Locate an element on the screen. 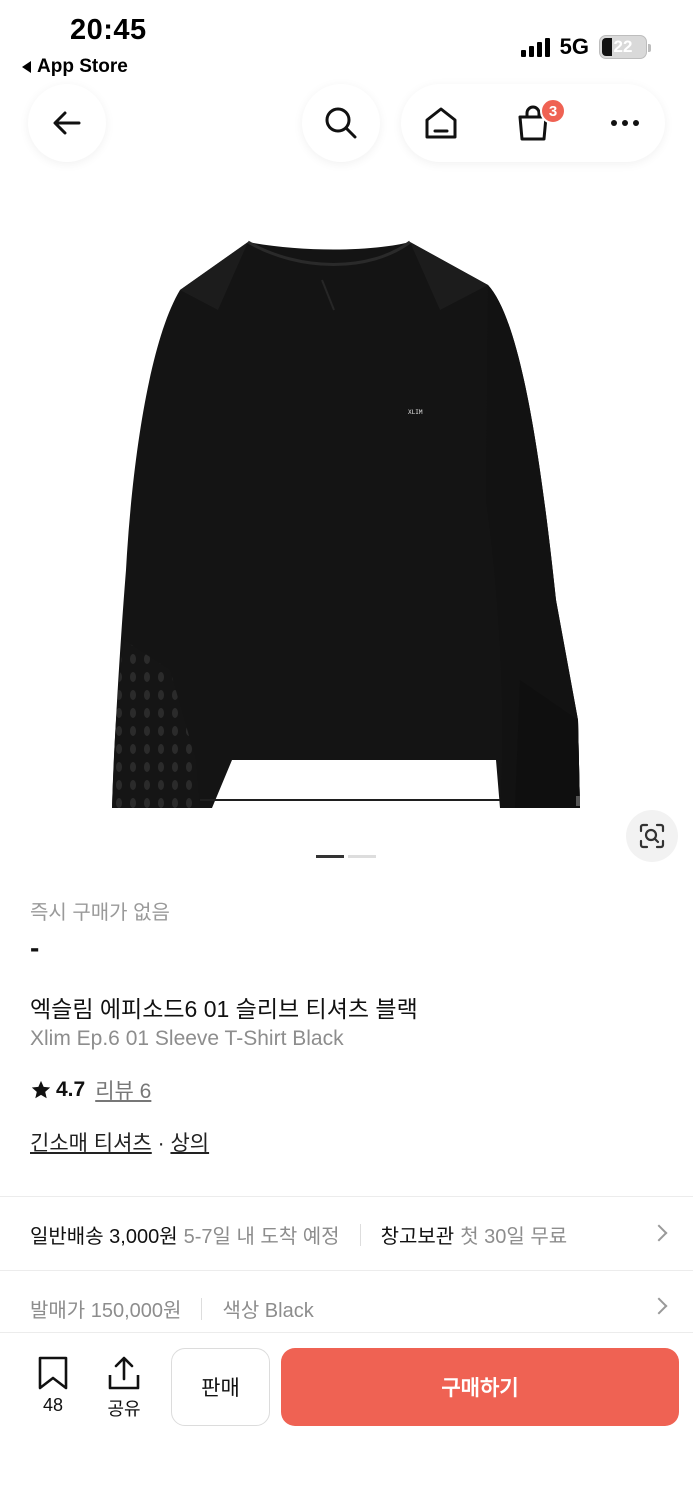  reviews-link: 리뷰 6 is located at coordinates (123, 1090).